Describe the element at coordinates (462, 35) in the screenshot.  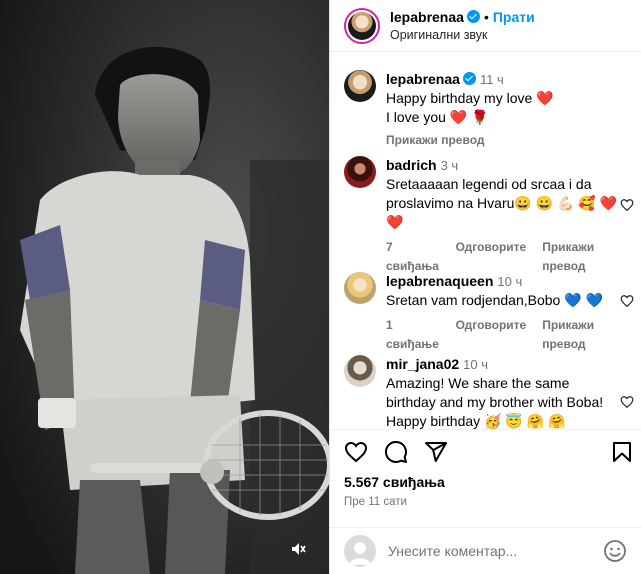
I see `audio-label: Оригинални звук` at that location.